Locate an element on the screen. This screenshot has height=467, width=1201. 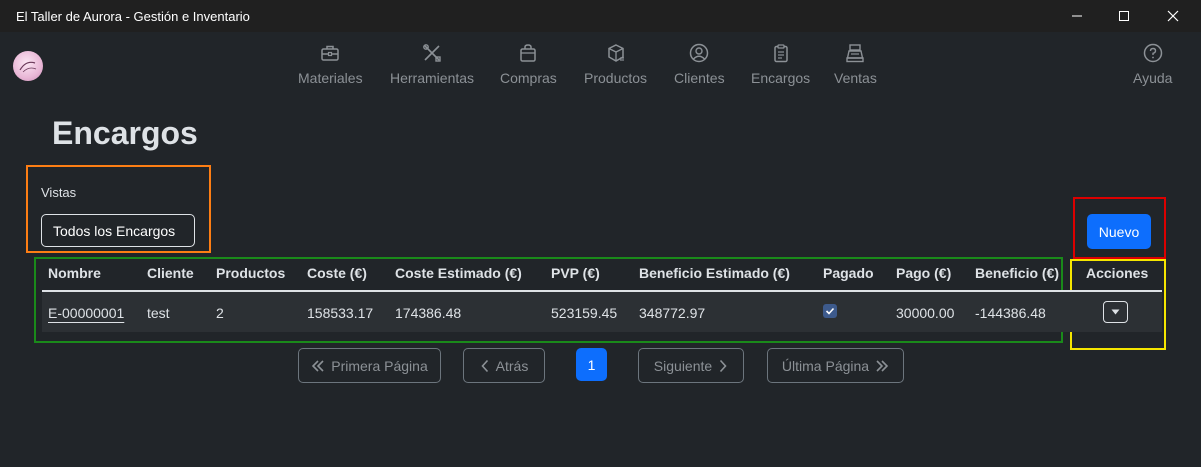
column-header-pvp: PVP (€) is located at coordinates (575, 273).